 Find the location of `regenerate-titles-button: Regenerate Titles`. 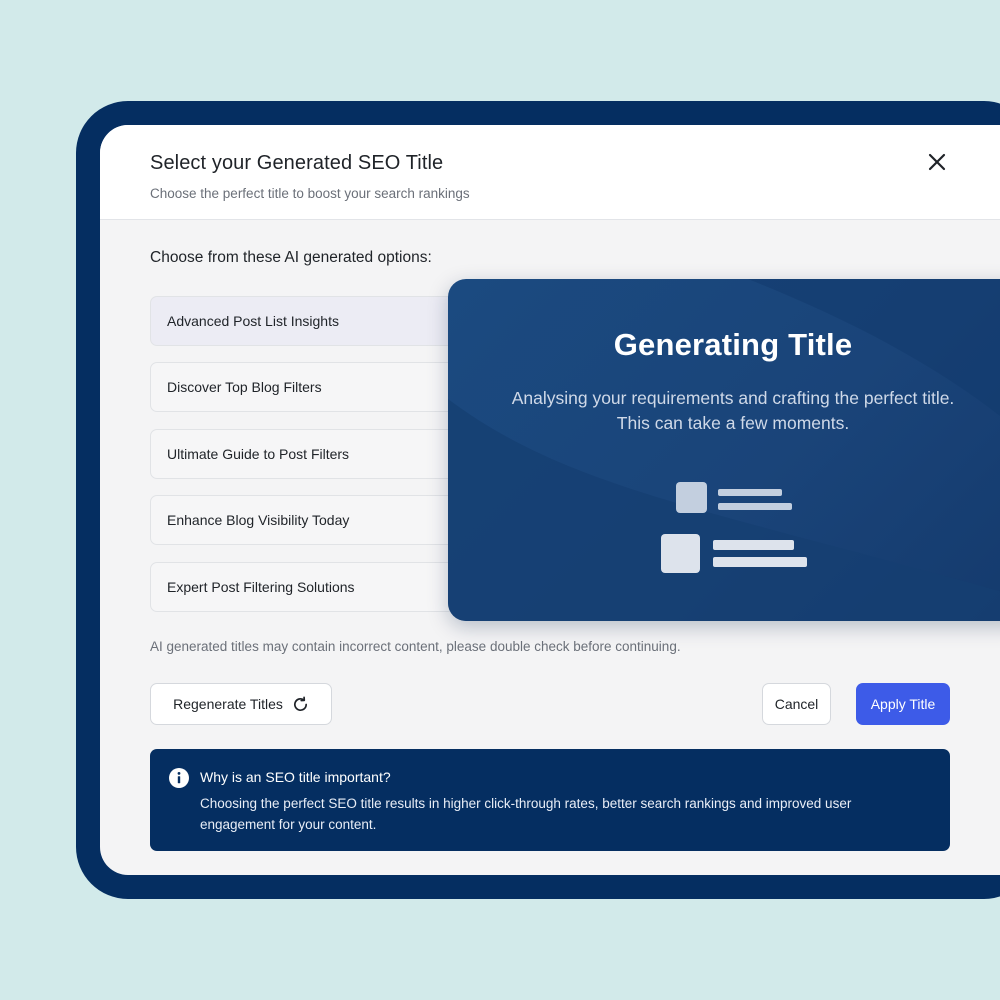

regenerate-titles-button: Regenerate Titles is located at coordinates (241, 704).